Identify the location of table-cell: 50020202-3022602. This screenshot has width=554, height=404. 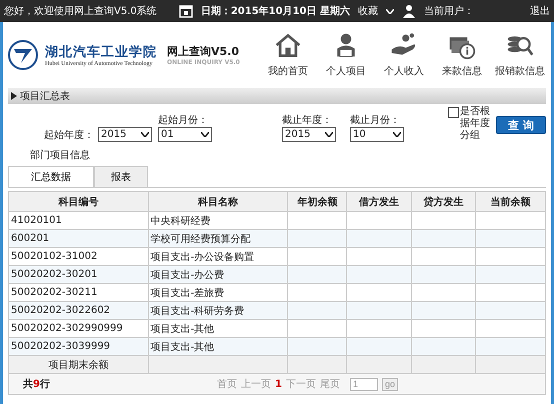
(78, 311).